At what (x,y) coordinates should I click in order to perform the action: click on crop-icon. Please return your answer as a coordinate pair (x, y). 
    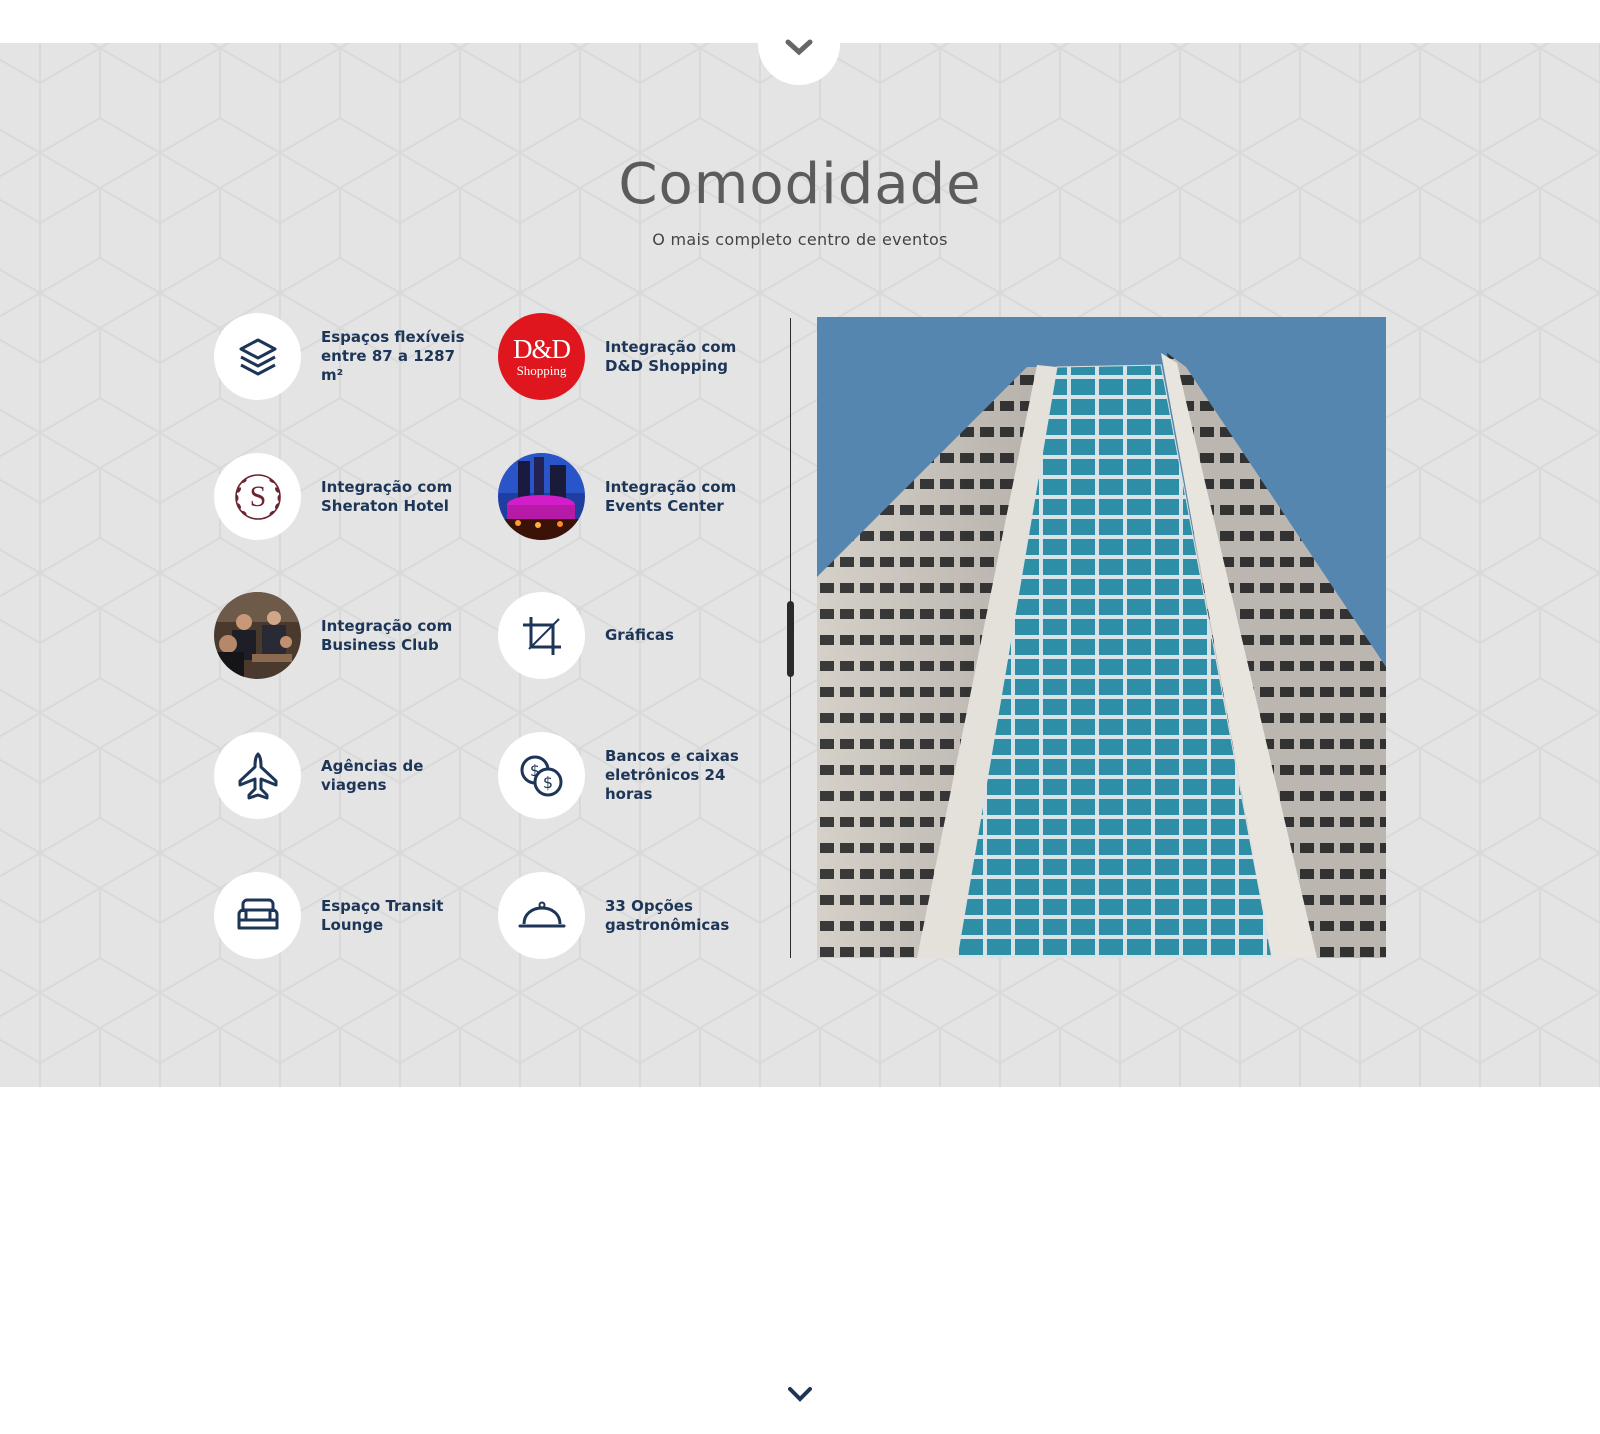
    Looking at the image, I should click on (541, 635).